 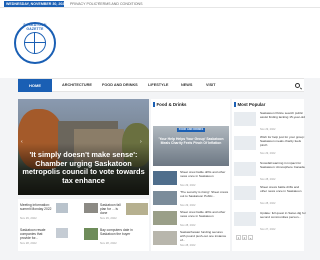 I want to click on search-icon, so click(x=297, y=85).